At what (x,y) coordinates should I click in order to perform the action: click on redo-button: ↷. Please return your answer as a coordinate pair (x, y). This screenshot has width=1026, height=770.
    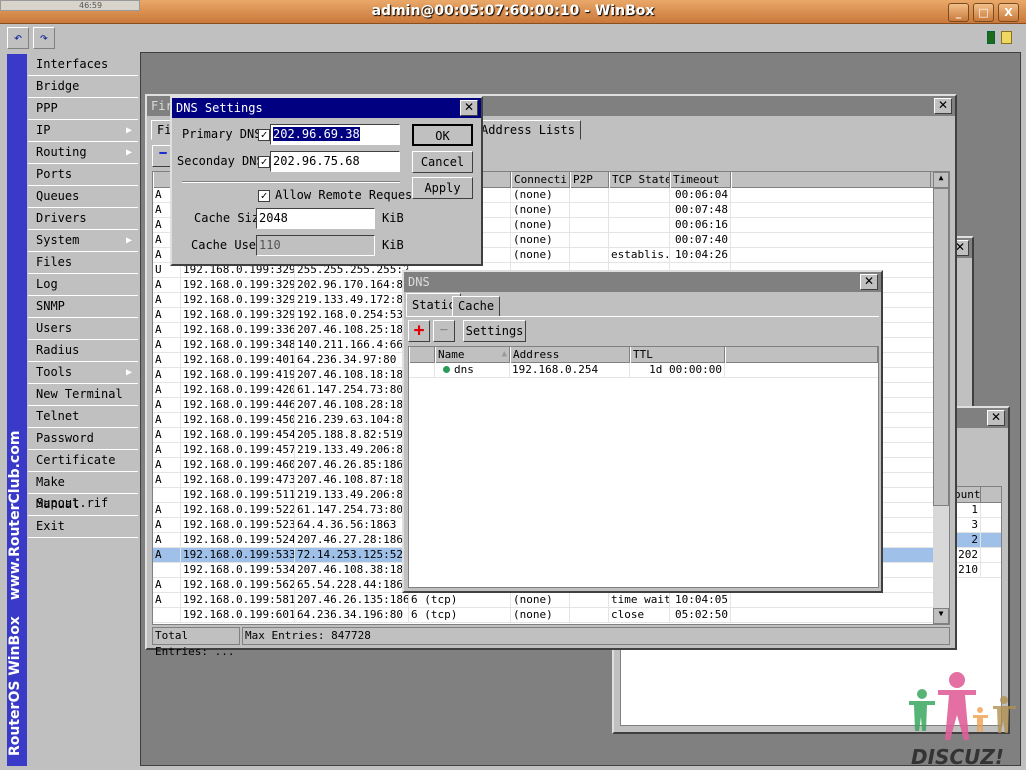
    Looking at the image, I should click on (44, 38).